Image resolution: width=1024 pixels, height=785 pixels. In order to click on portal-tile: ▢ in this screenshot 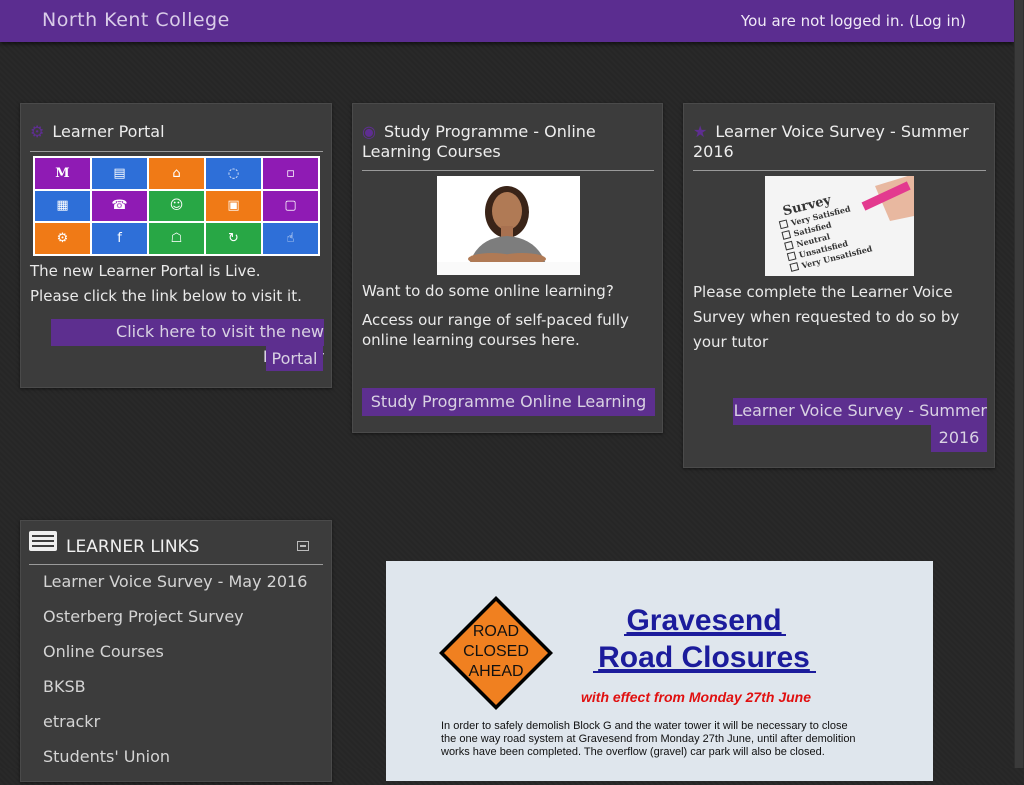, I will do `click(290, 206)`.